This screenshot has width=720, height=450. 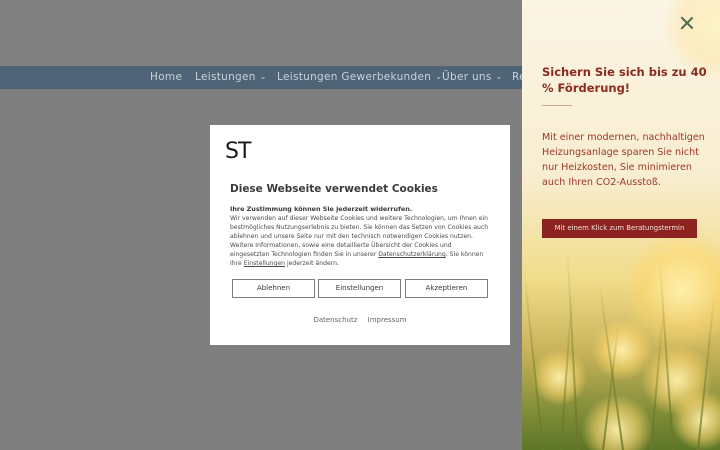 What do you see at coordinates (261, 33) in the screenshot?
I see `site-header` at bounding box center [261, 33].